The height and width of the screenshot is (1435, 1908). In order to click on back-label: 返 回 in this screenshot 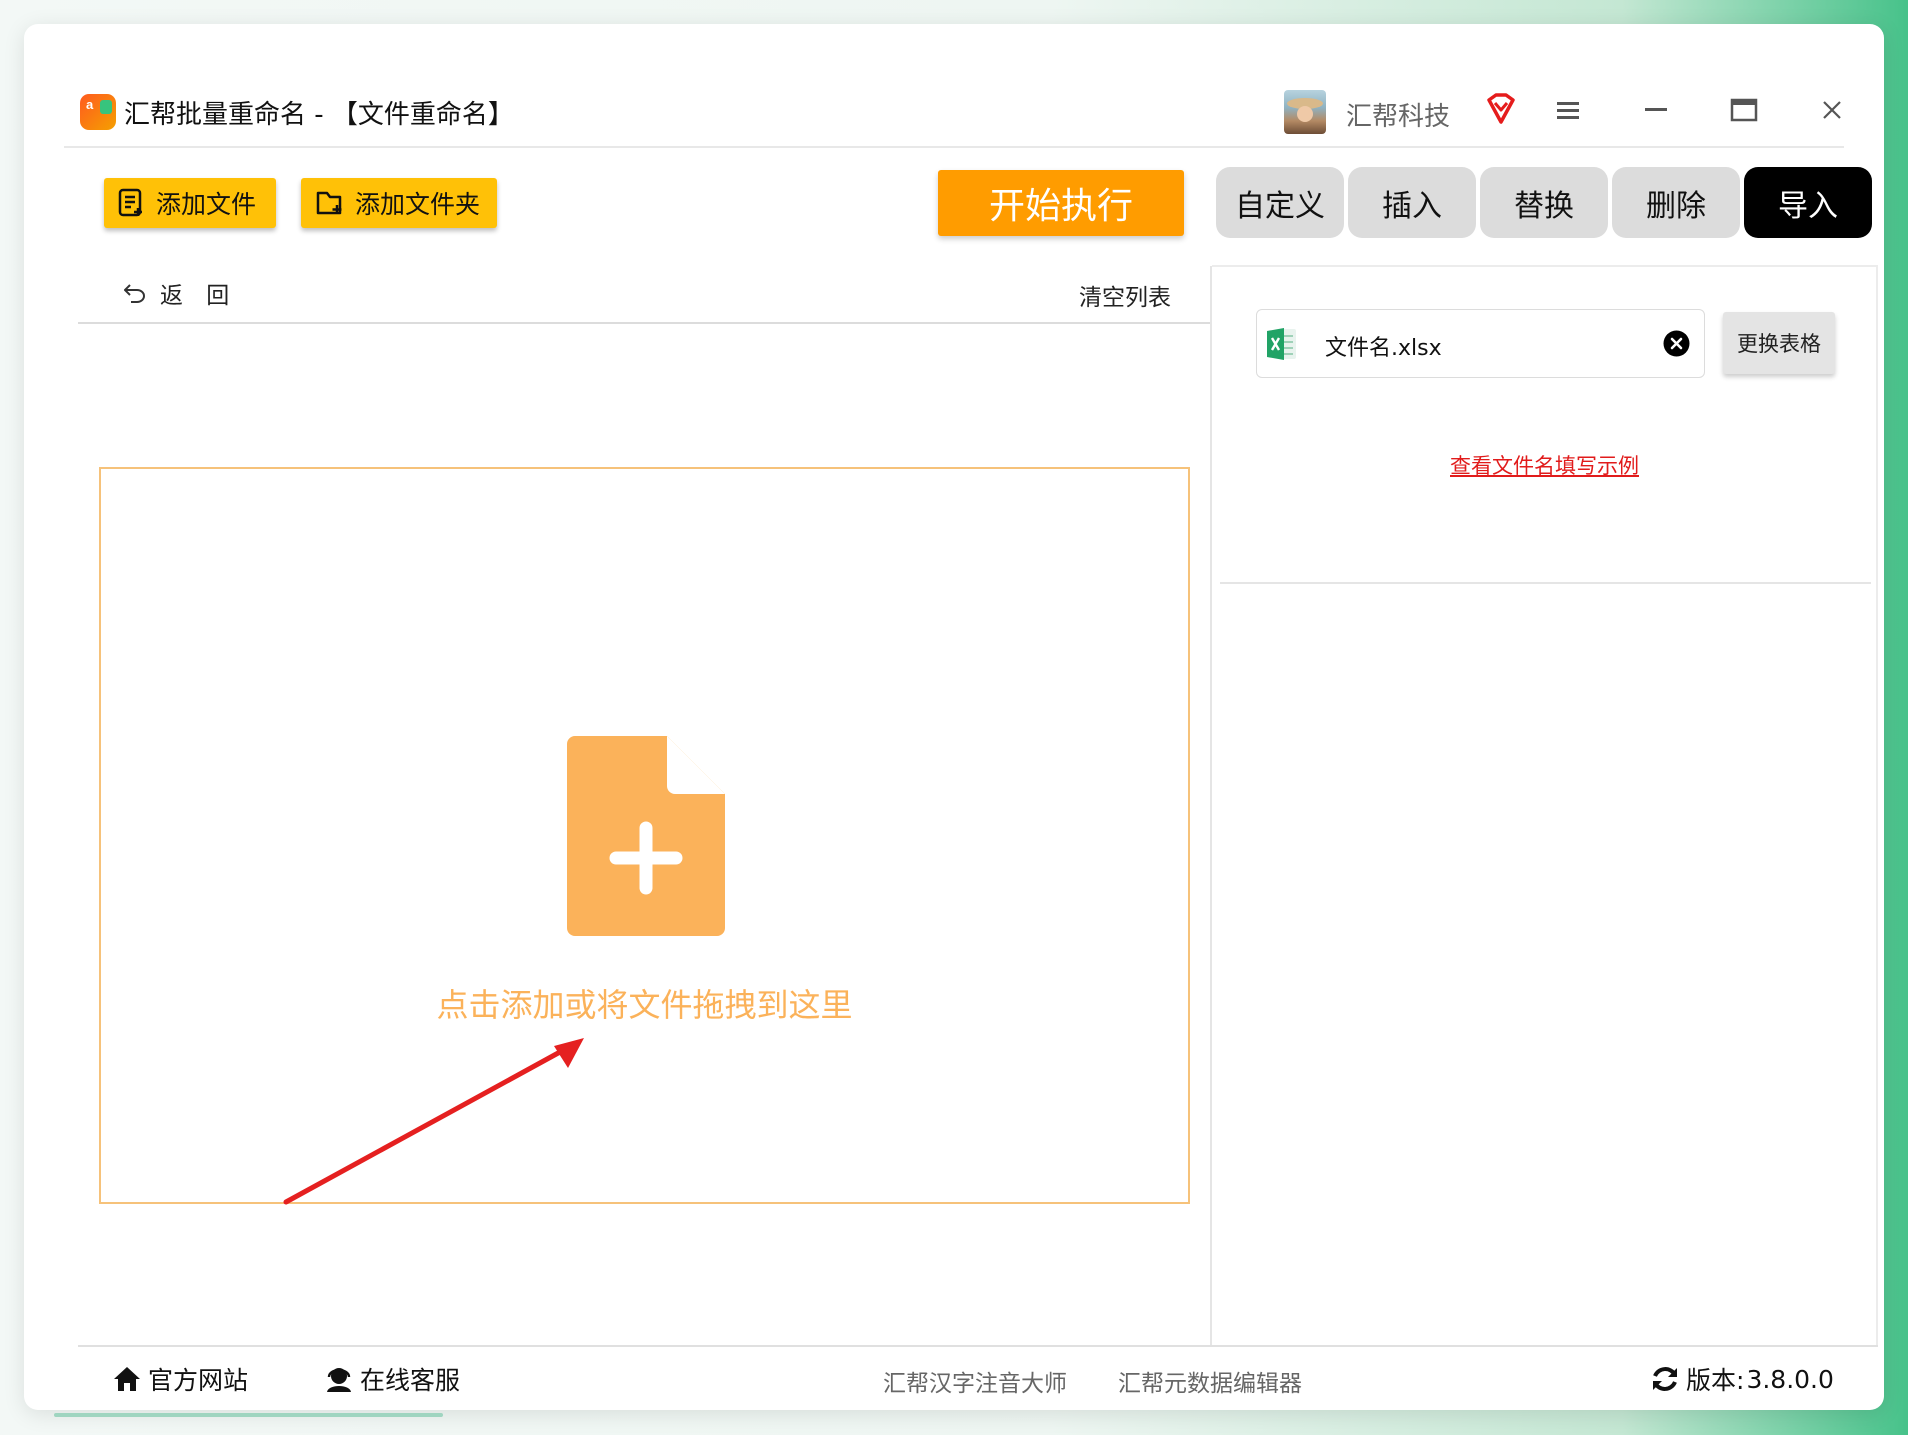, I will do `click(199, 296)`.